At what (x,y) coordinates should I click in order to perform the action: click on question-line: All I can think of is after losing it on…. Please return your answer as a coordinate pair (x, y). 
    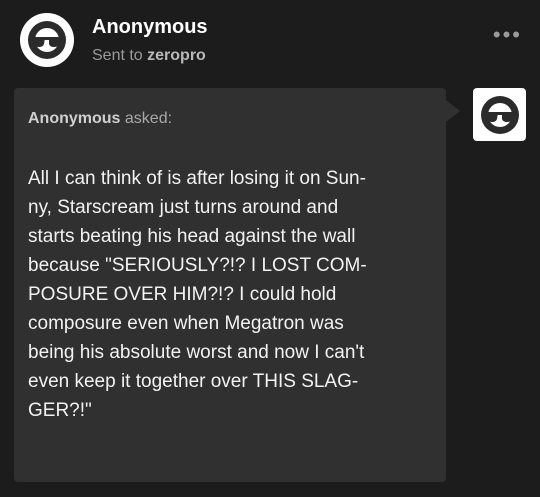
    Looking at the image, I should click on (197, 178).